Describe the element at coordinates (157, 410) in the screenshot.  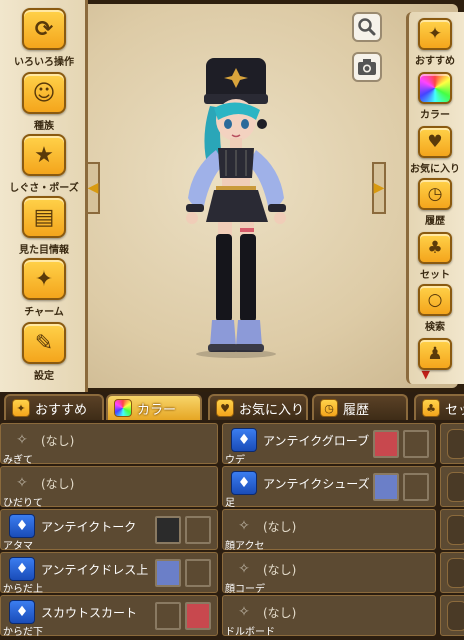
I see `tab-label: カラー` at that location.